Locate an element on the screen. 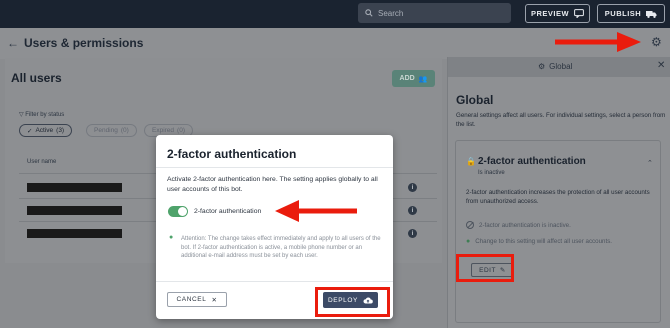 The width and height of the screenshot is (670, 328). panel-title: Global is located at coordinates (475, 100).